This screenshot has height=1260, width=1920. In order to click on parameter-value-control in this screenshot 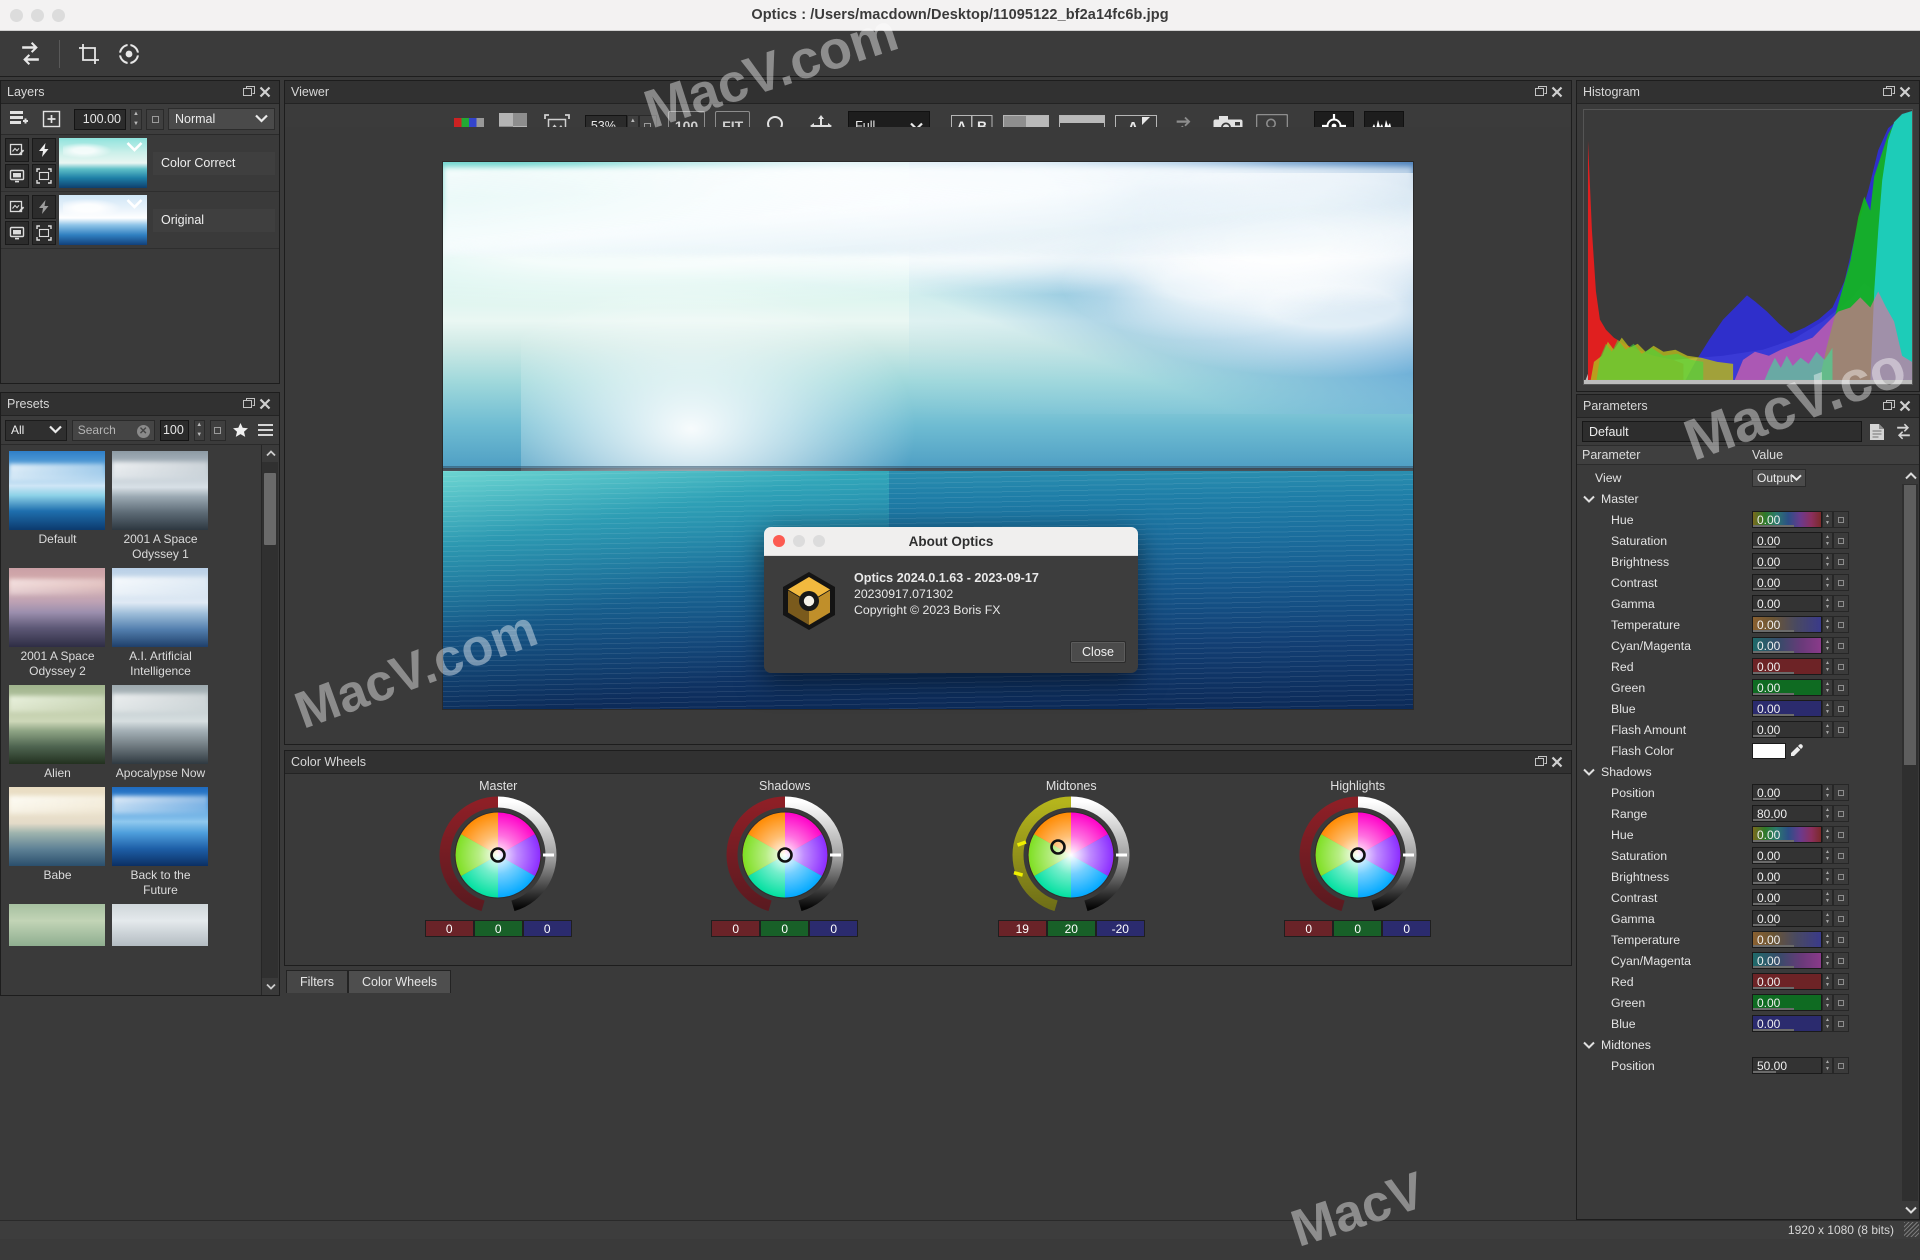, I will do `click(1778, 750)`.